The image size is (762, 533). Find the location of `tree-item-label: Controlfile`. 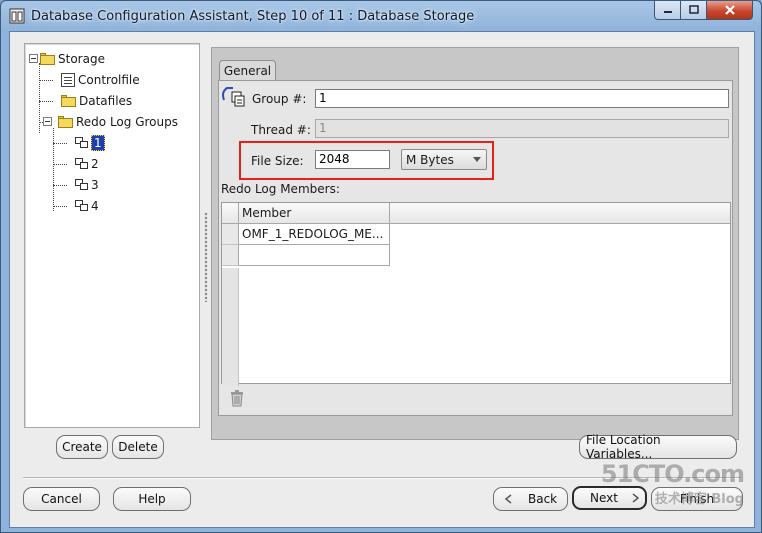

tree-item-label: Controlfile is located at coordinates (109, 80).